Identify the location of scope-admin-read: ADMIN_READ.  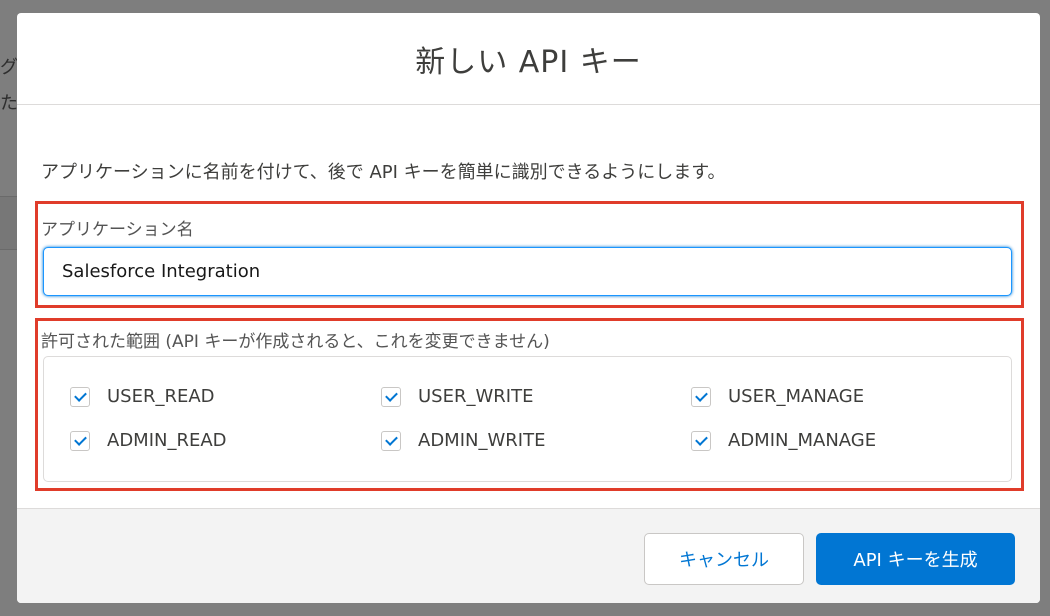
(148, 440).